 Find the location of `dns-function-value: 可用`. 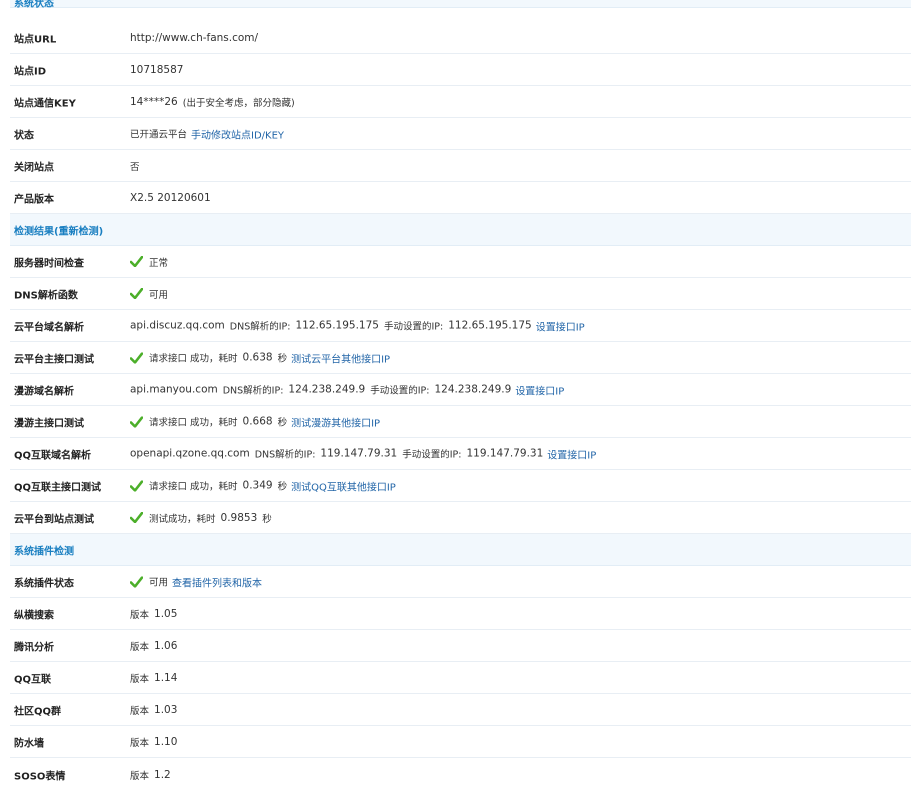

dns-function-value: 可用 is located at coordinates (149, 294).